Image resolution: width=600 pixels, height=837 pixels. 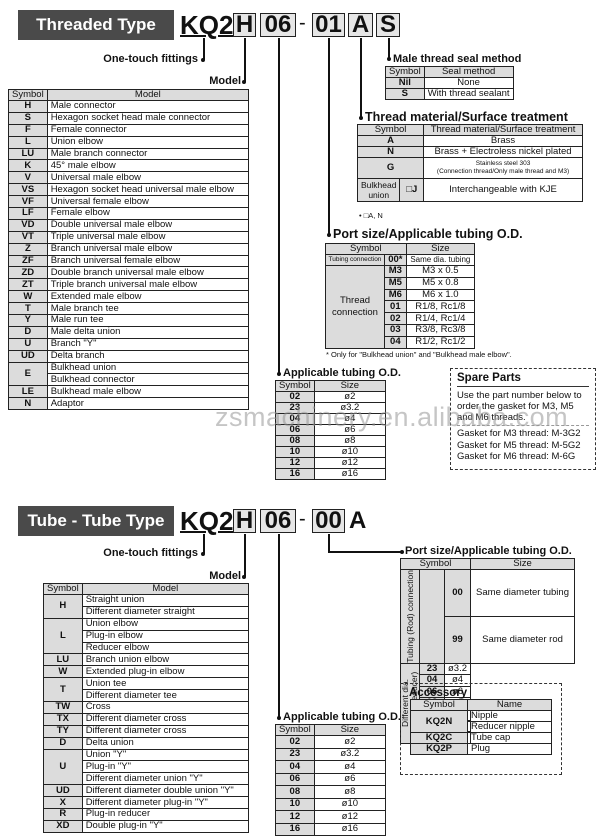 I want to click on symbol-cell: X, so click(x=63, y=803).